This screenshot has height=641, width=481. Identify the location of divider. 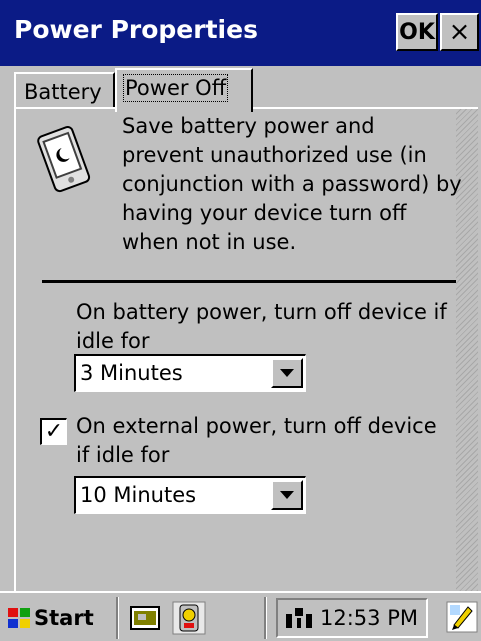
(249, 281).